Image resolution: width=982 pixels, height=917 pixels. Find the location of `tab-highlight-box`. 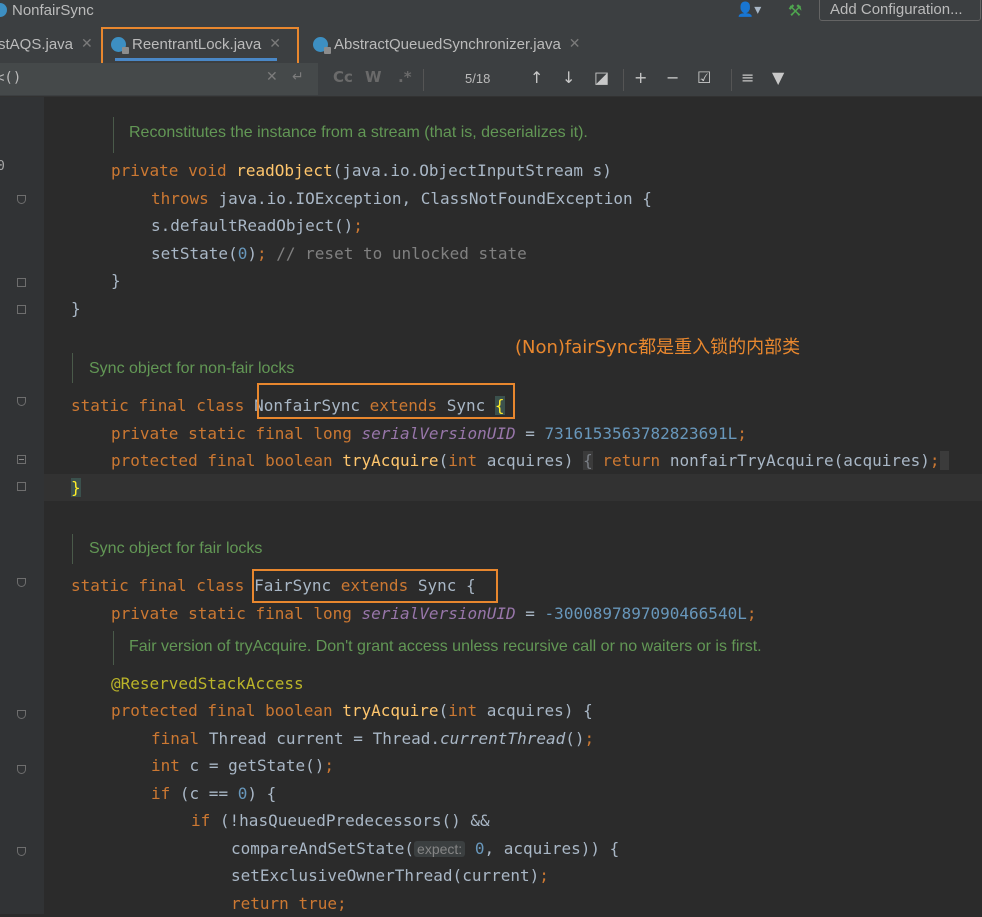

tab-highlight-box is located at coordinates (200, 47).